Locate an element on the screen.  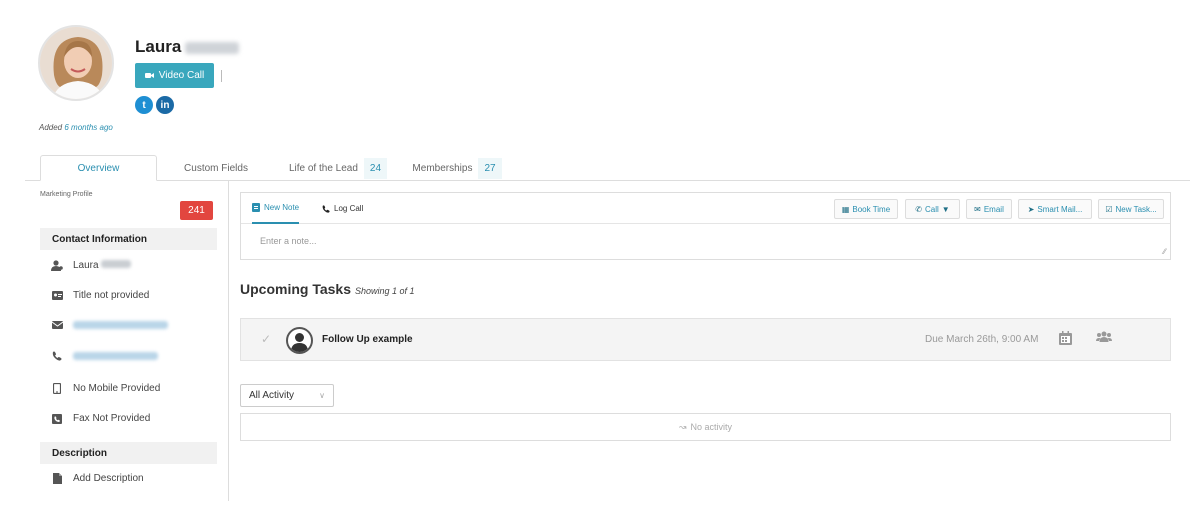
add-description-link: Add Description is located at coordinates (97, 478).